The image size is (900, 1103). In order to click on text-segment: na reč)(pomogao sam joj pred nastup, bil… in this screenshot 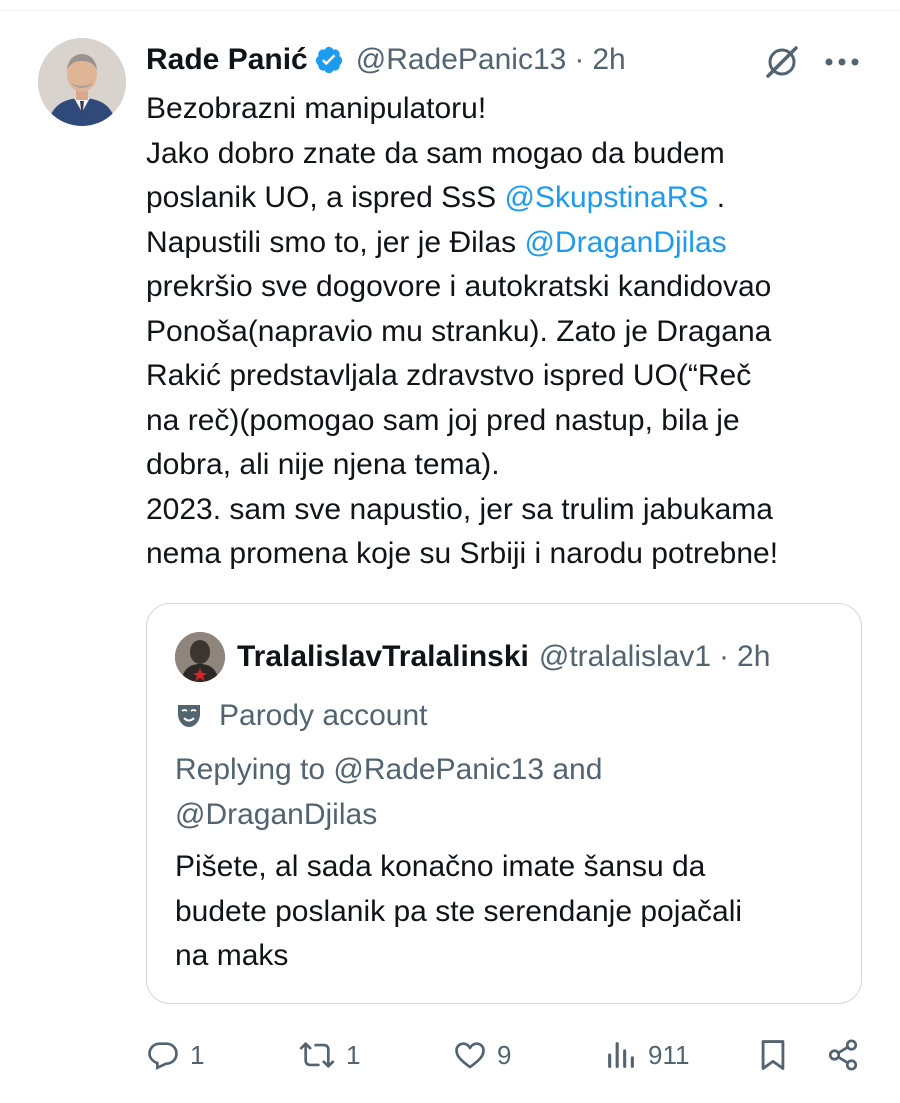, I will do `click(443, 420)`.